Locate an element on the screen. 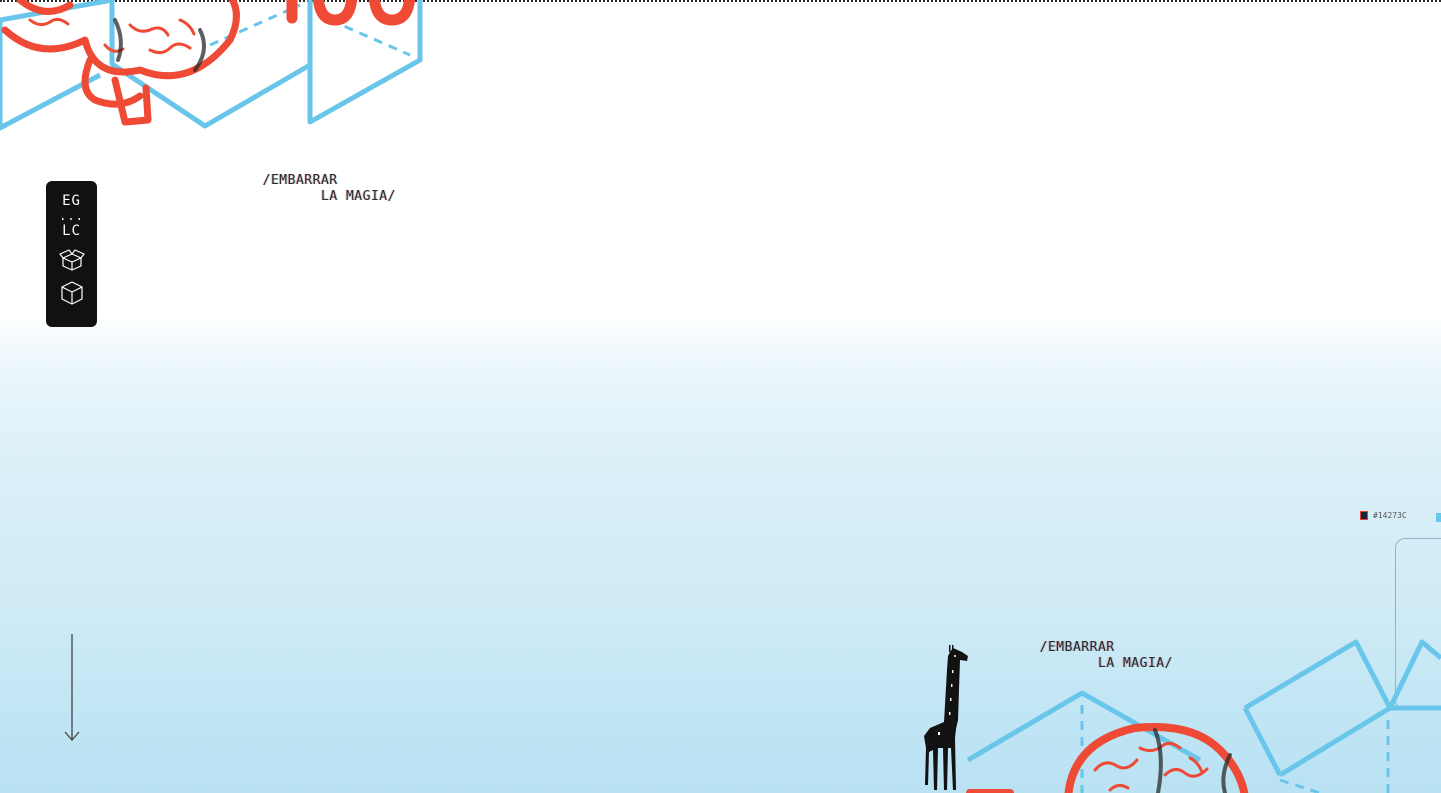 The image size is (1441, 793). tagline-top: /EMBARRAR LA MAGIA/ is located at coordinates (321, 189).